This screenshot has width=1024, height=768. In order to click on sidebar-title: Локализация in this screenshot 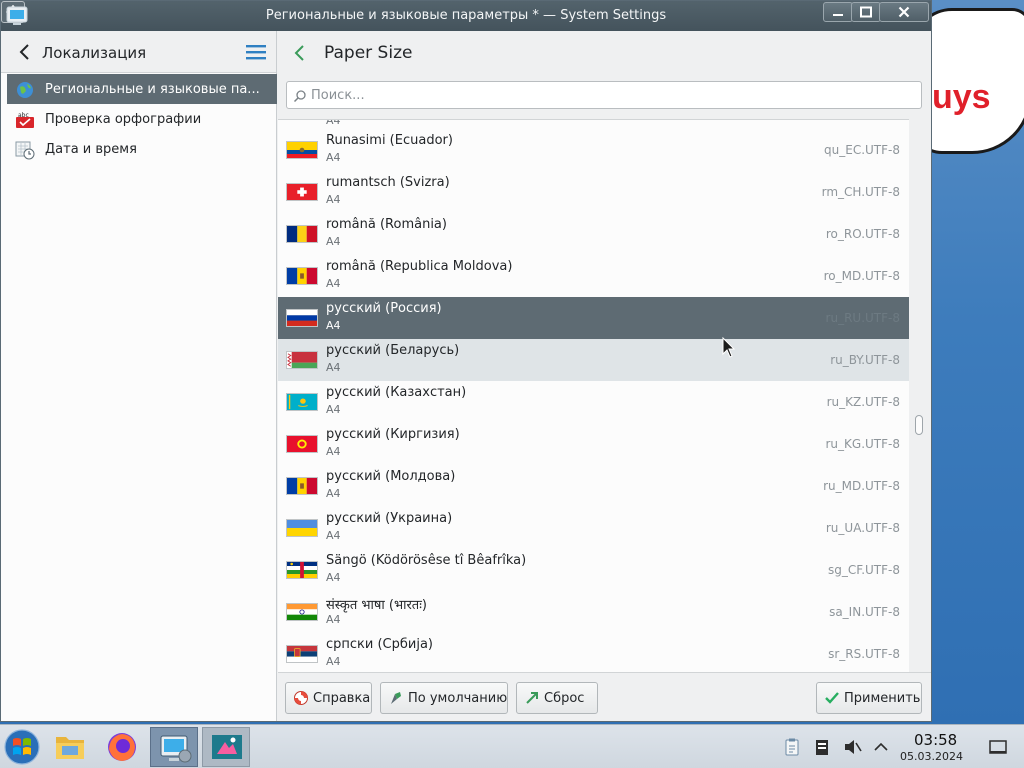, I will do `click(94, 53)`.